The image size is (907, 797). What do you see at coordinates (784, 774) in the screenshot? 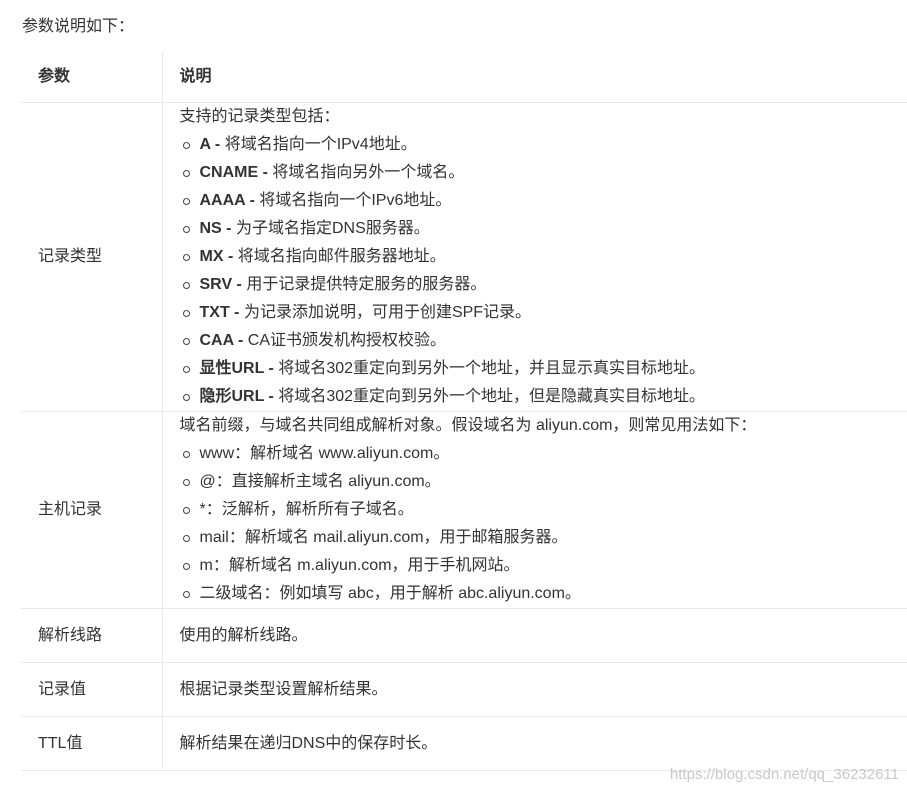
I see `watermark: https://blog.csdn.net/qq_36232611` at bounding box center [784, 774].